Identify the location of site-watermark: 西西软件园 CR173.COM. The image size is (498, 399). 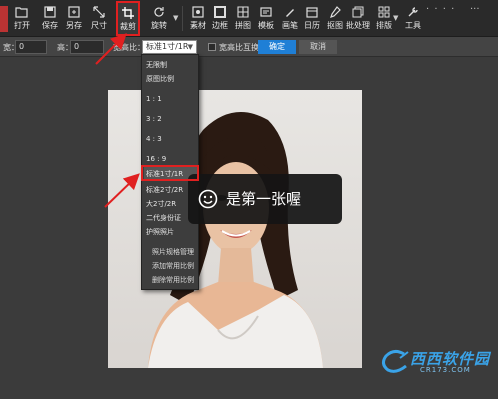
(436, 361).